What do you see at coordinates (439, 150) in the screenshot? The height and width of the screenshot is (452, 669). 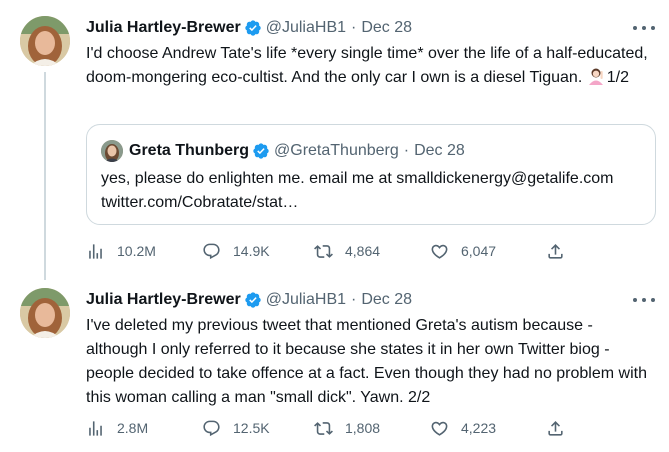 I see `quoted-tweet-date: Dec 28` at bounding box center [439, 150].